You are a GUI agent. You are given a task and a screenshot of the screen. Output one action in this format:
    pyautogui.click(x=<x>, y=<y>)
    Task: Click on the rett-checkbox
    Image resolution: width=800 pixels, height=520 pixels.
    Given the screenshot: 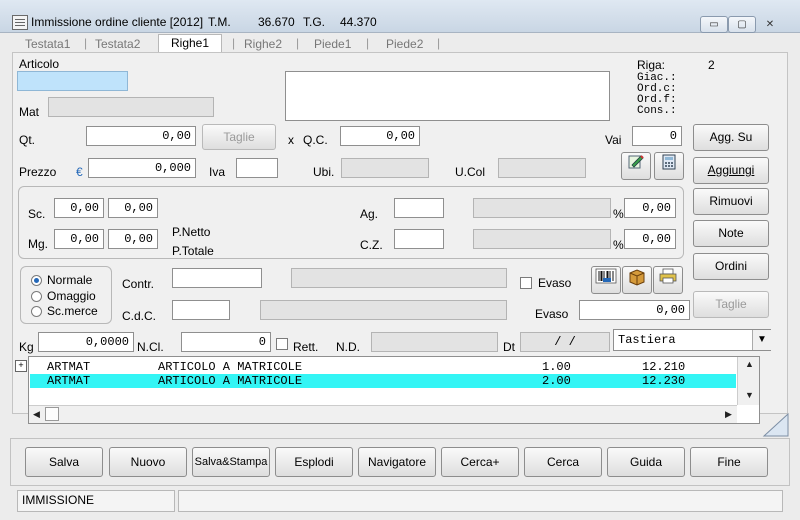 What is the action you would take?
    pyautogui.click(x=282, y=344)
    